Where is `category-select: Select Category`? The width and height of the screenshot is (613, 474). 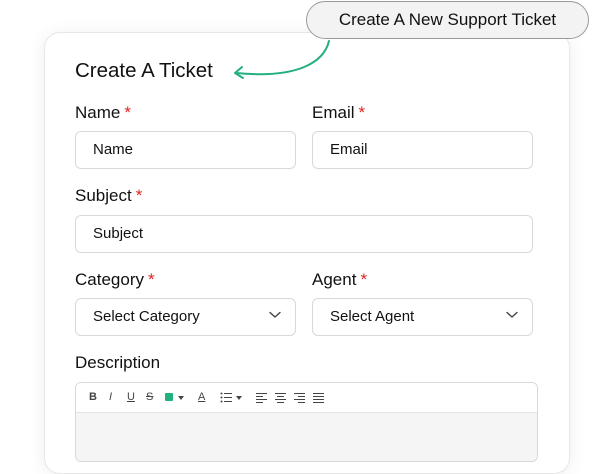 category-select: Select Category is located at coordinates (185, 317).